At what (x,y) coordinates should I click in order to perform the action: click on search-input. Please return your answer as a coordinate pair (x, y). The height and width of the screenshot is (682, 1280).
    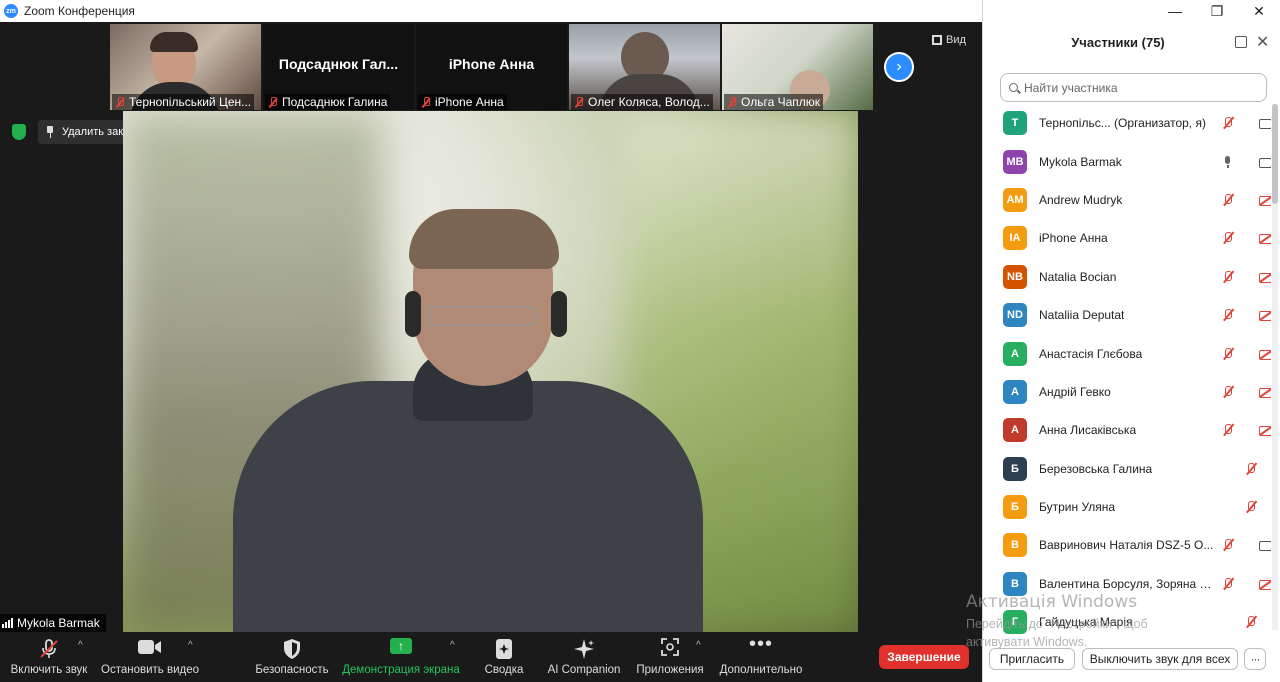
    Looking at the image, I should click on (1134, 87).